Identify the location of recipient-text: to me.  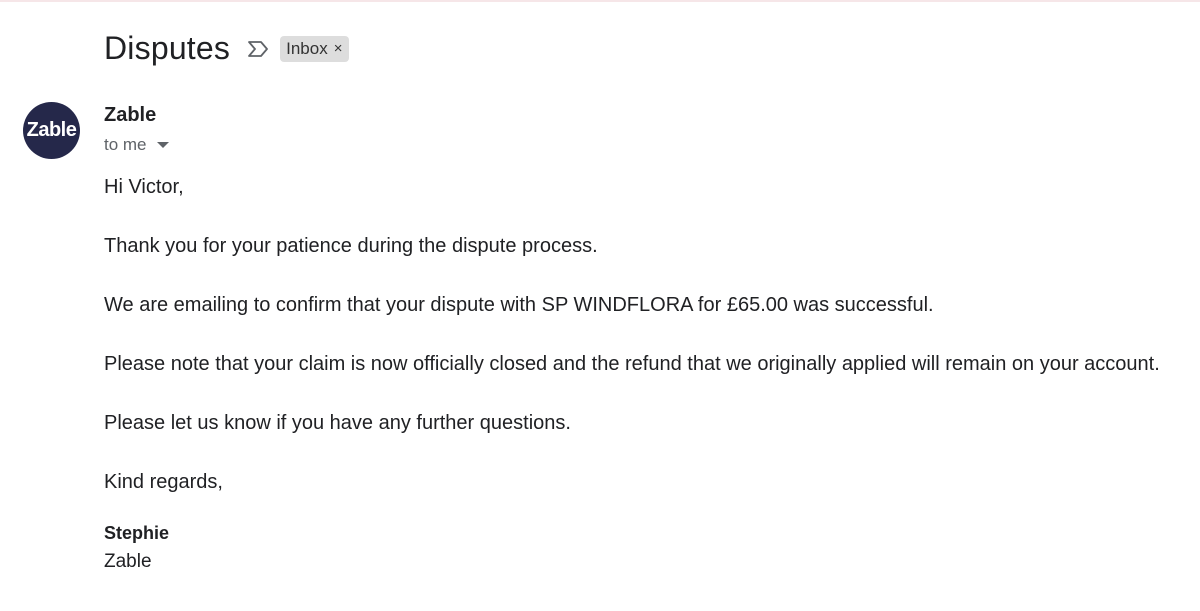
(125, 144).